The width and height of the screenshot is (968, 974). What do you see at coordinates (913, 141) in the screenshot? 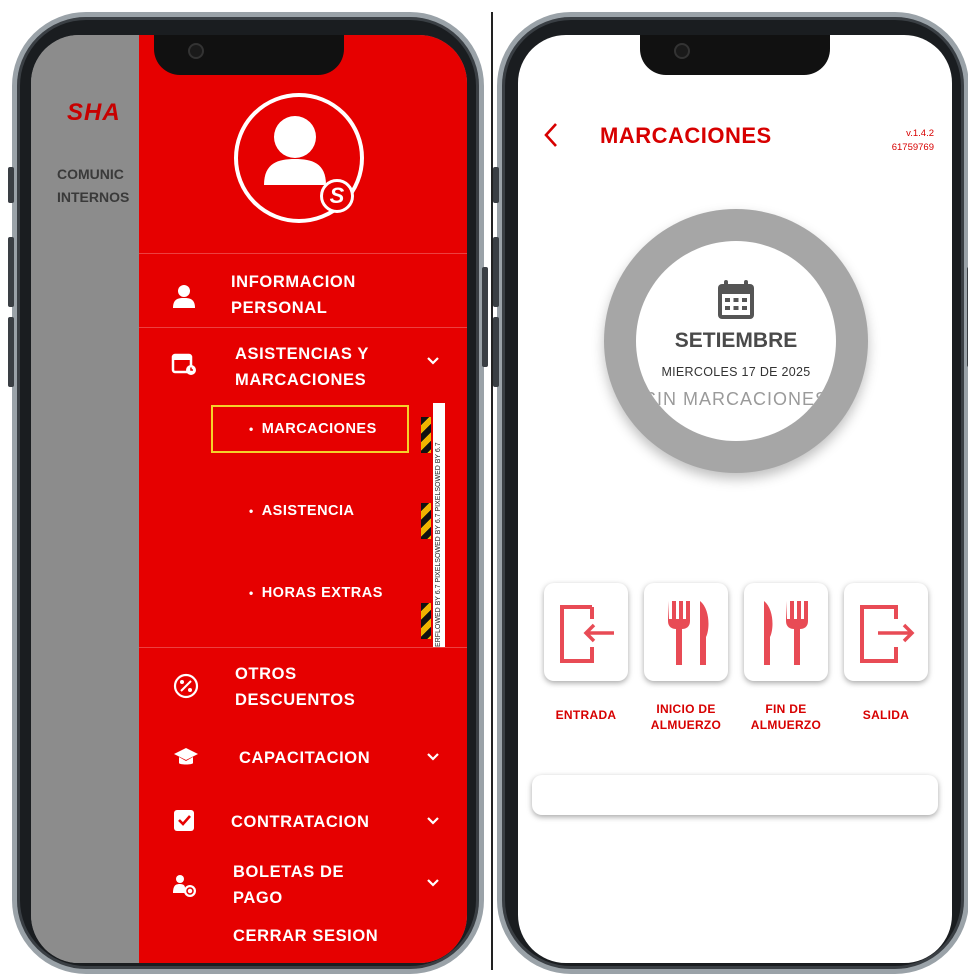
I see `version-info: v.1.4.2 61759769` at bounding box center [913, 141].